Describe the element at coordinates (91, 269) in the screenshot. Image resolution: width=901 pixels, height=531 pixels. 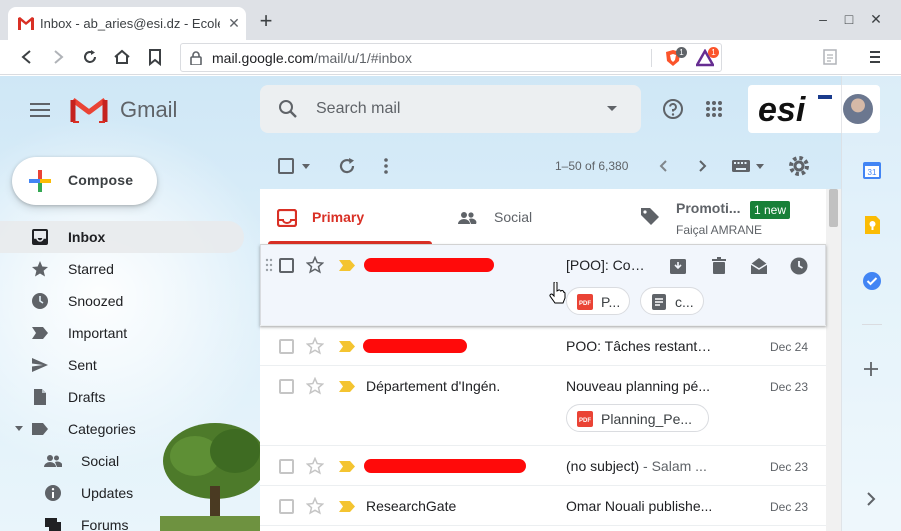
I see `sidebar-item-label: Starred` at that location.